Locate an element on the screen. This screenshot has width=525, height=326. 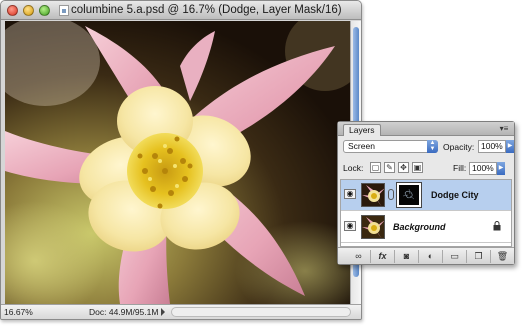
blend-mode-select: Screen ▲ ▼ is located at coordinates (390, 146).